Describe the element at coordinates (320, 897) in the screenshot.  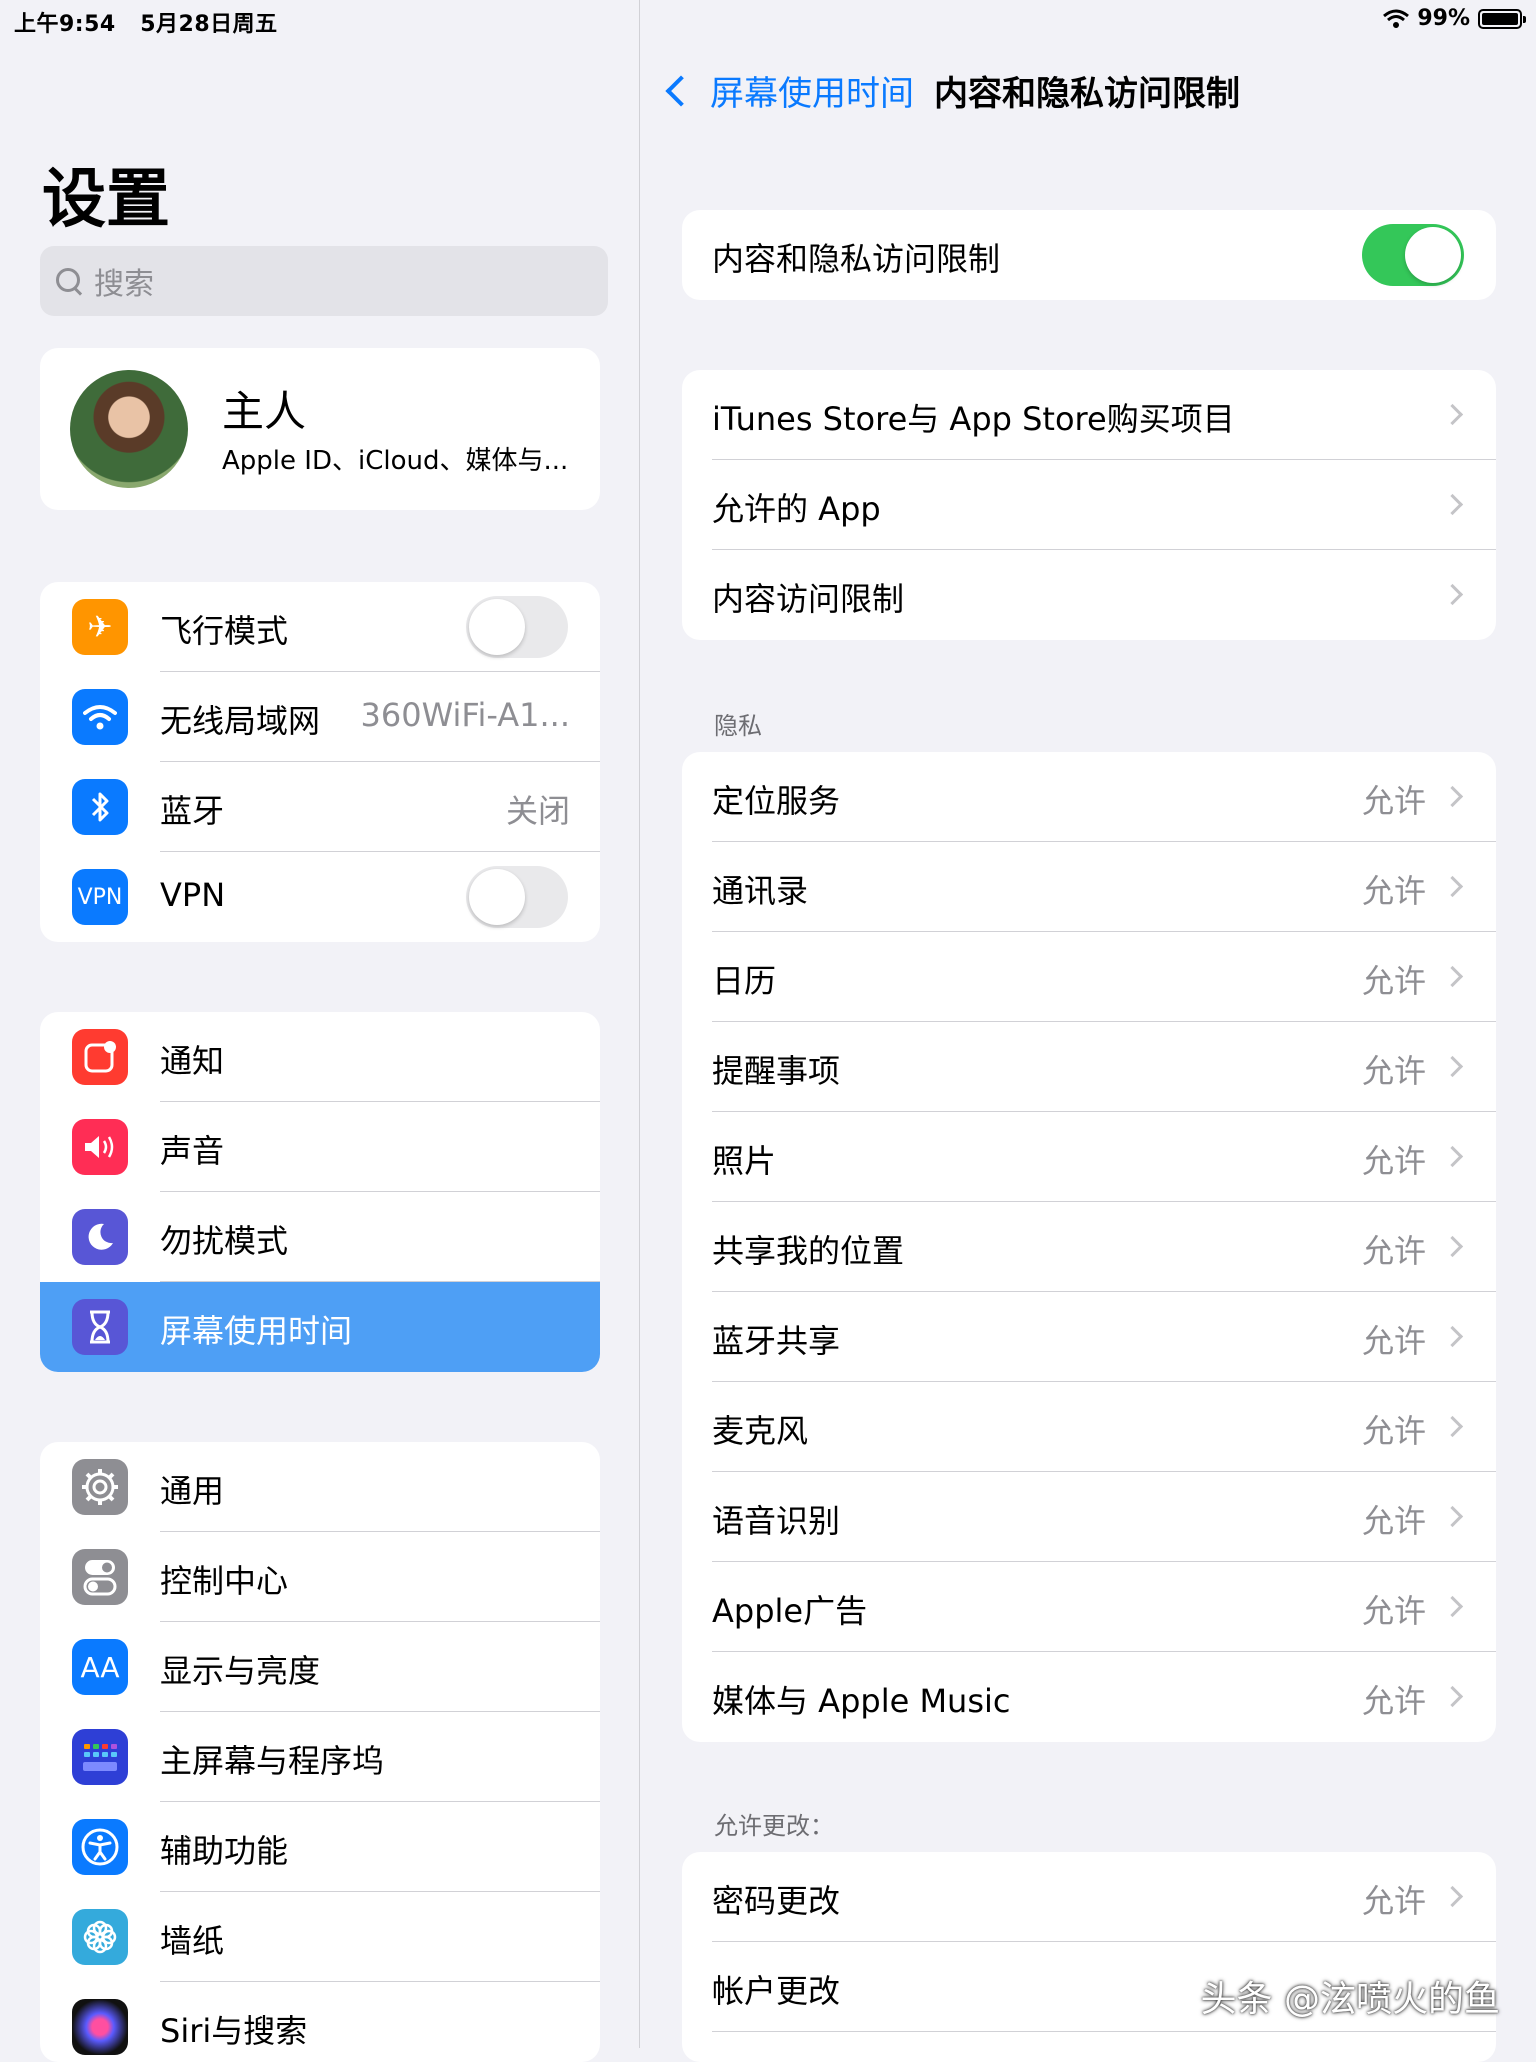
I see `sidebar-item-vpn: VPN VPN` at that location.